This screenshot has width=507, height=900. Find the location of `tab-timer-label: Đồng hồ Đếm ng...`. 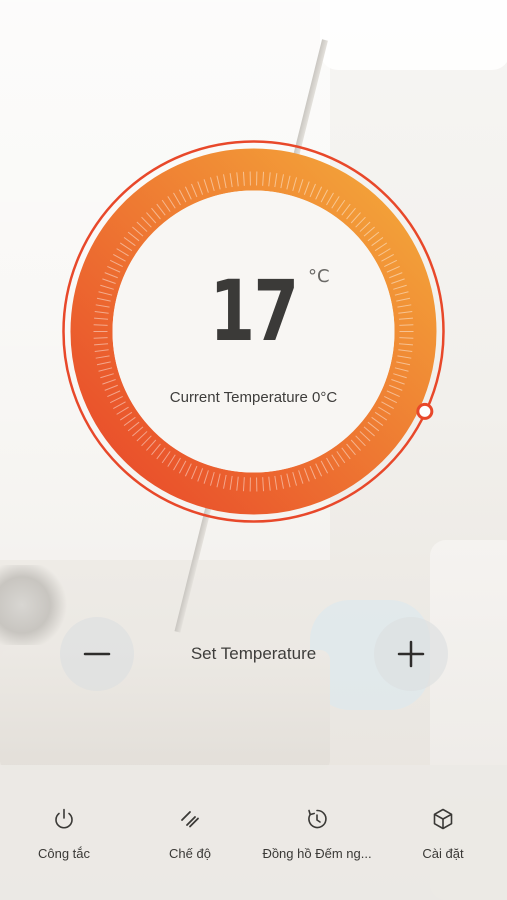

tab-timer-label: Đồng hồ Đếm ng... is located at coordinates (317, 853).